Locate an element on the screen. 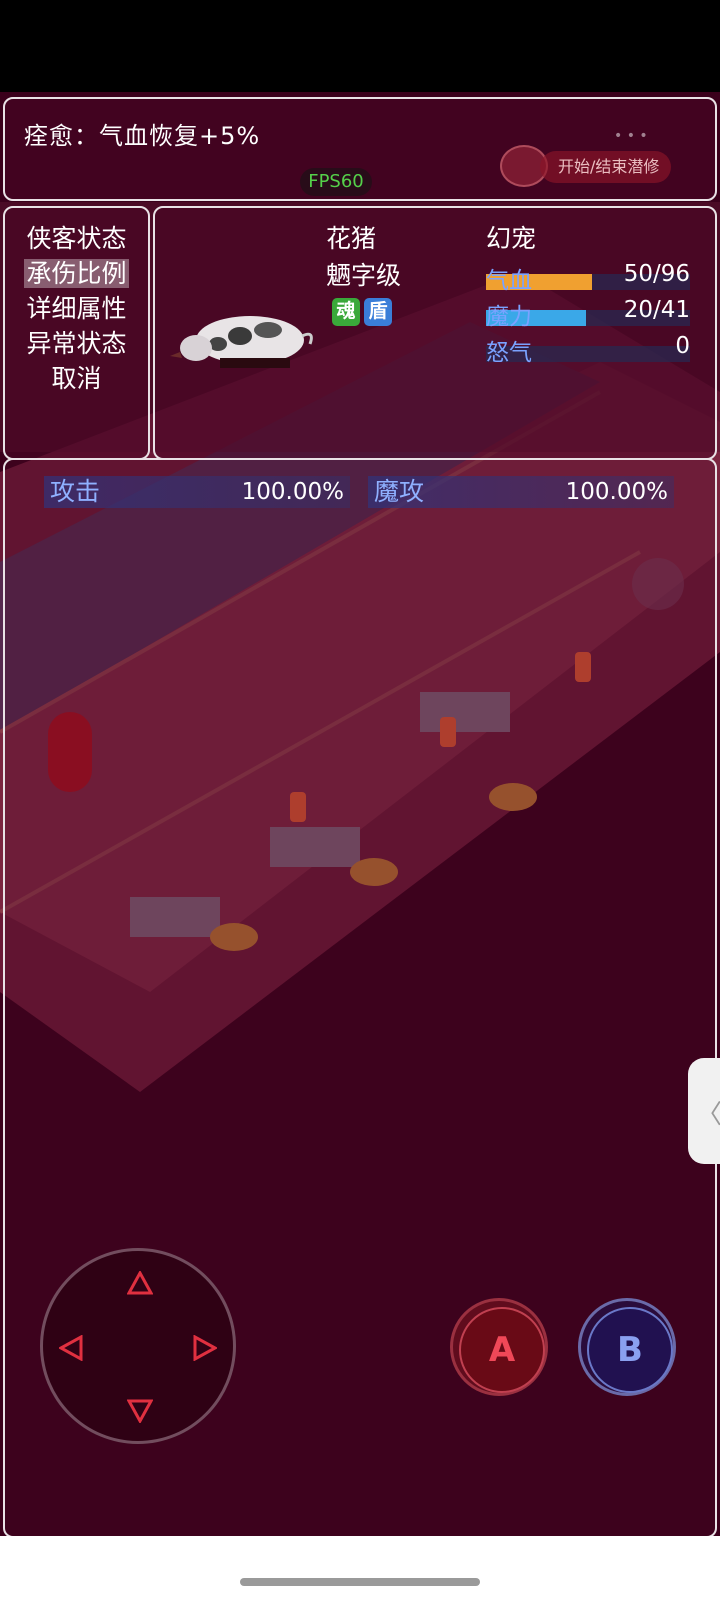  attack-label: 攻击 is located at coordinates (75, 491).